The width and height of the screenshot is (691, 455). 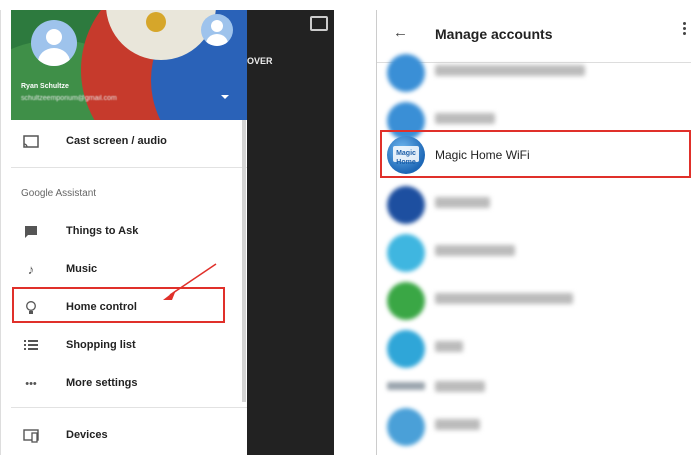 What do you see at coordinates (400, 32) in the screenshot?
I see `back-arrow-icon: ←` at bounding box center [400, 32].